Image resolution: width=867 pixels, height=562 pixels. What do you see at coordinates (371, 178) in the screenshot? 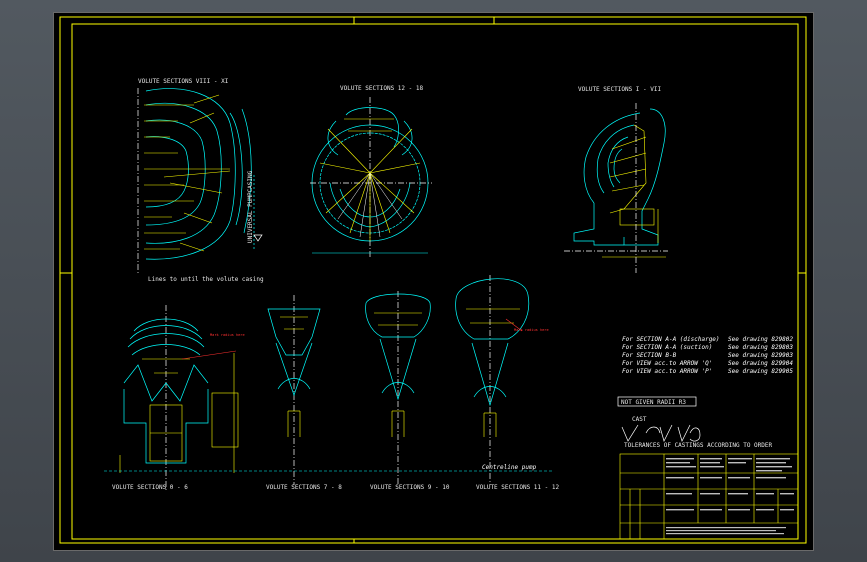
I see `volute-sections-12-18-view` at bounding box center [371, 178].